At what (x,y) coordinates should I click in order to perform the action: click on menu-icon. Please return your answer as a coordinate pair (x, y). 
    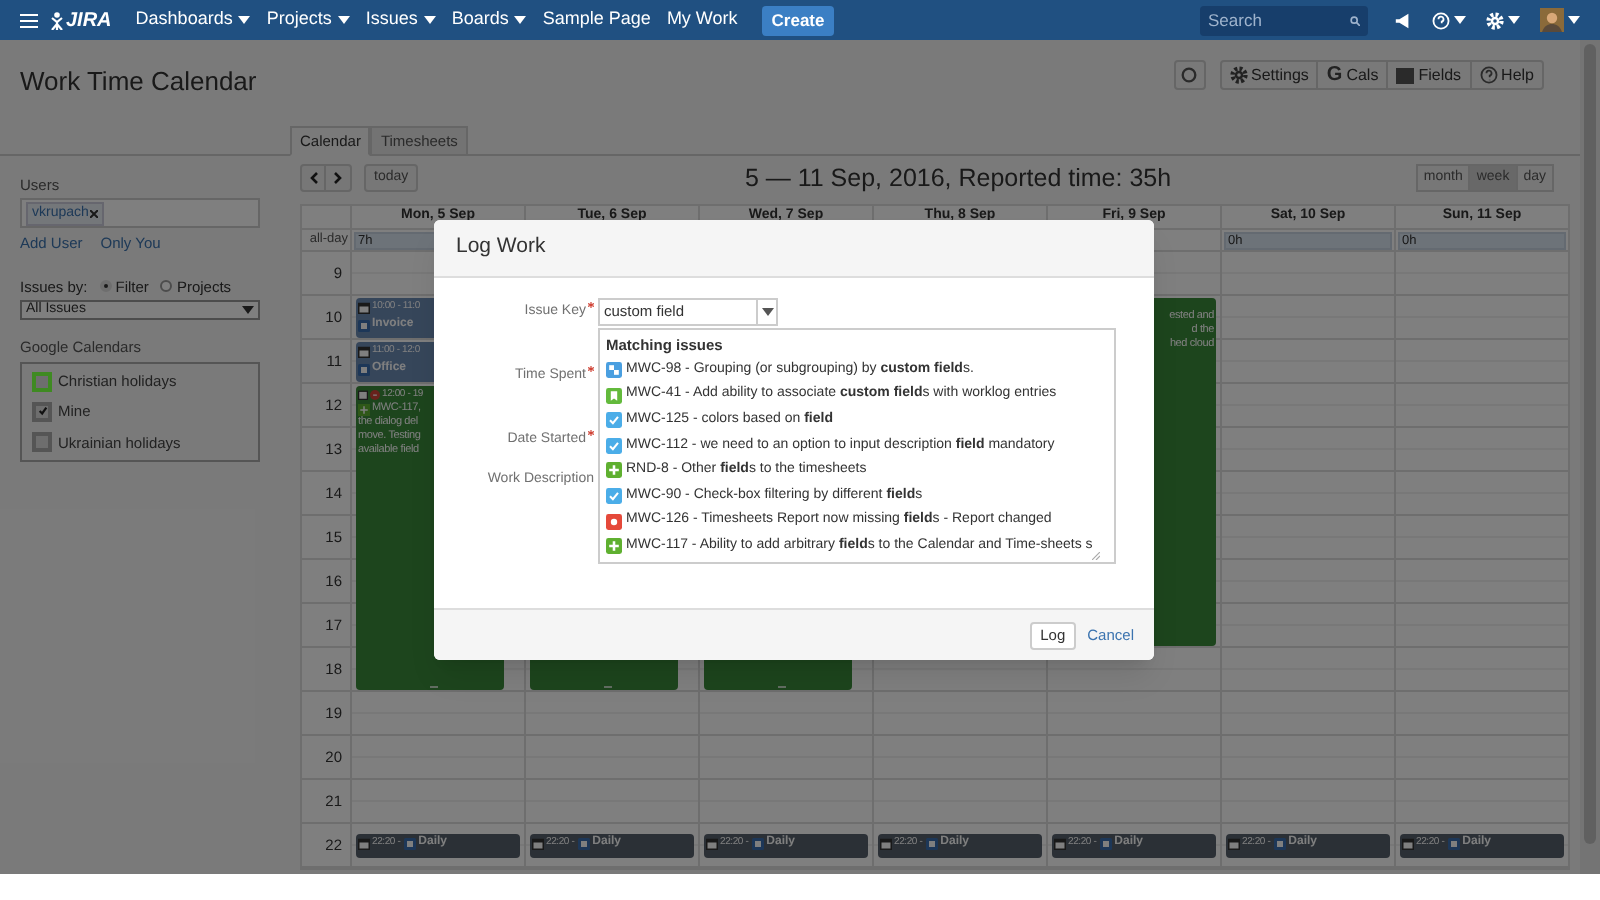
    Looking at the image, I should click on (29, 20).